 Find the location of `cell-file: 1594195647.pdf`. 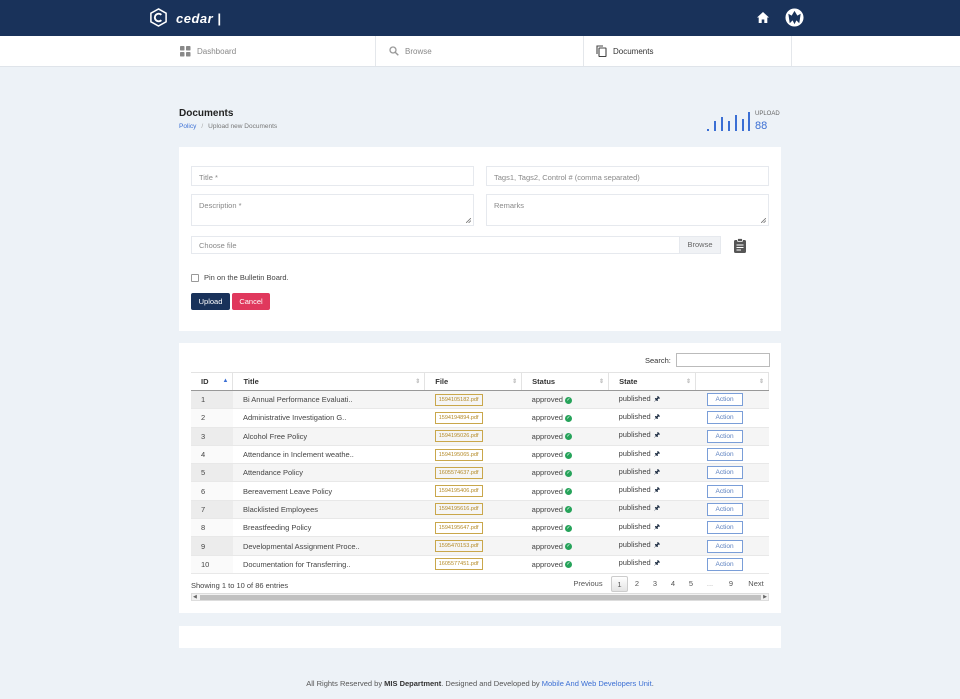

cell-file: 1594195647.pdf is located at coordinates (473, 528).